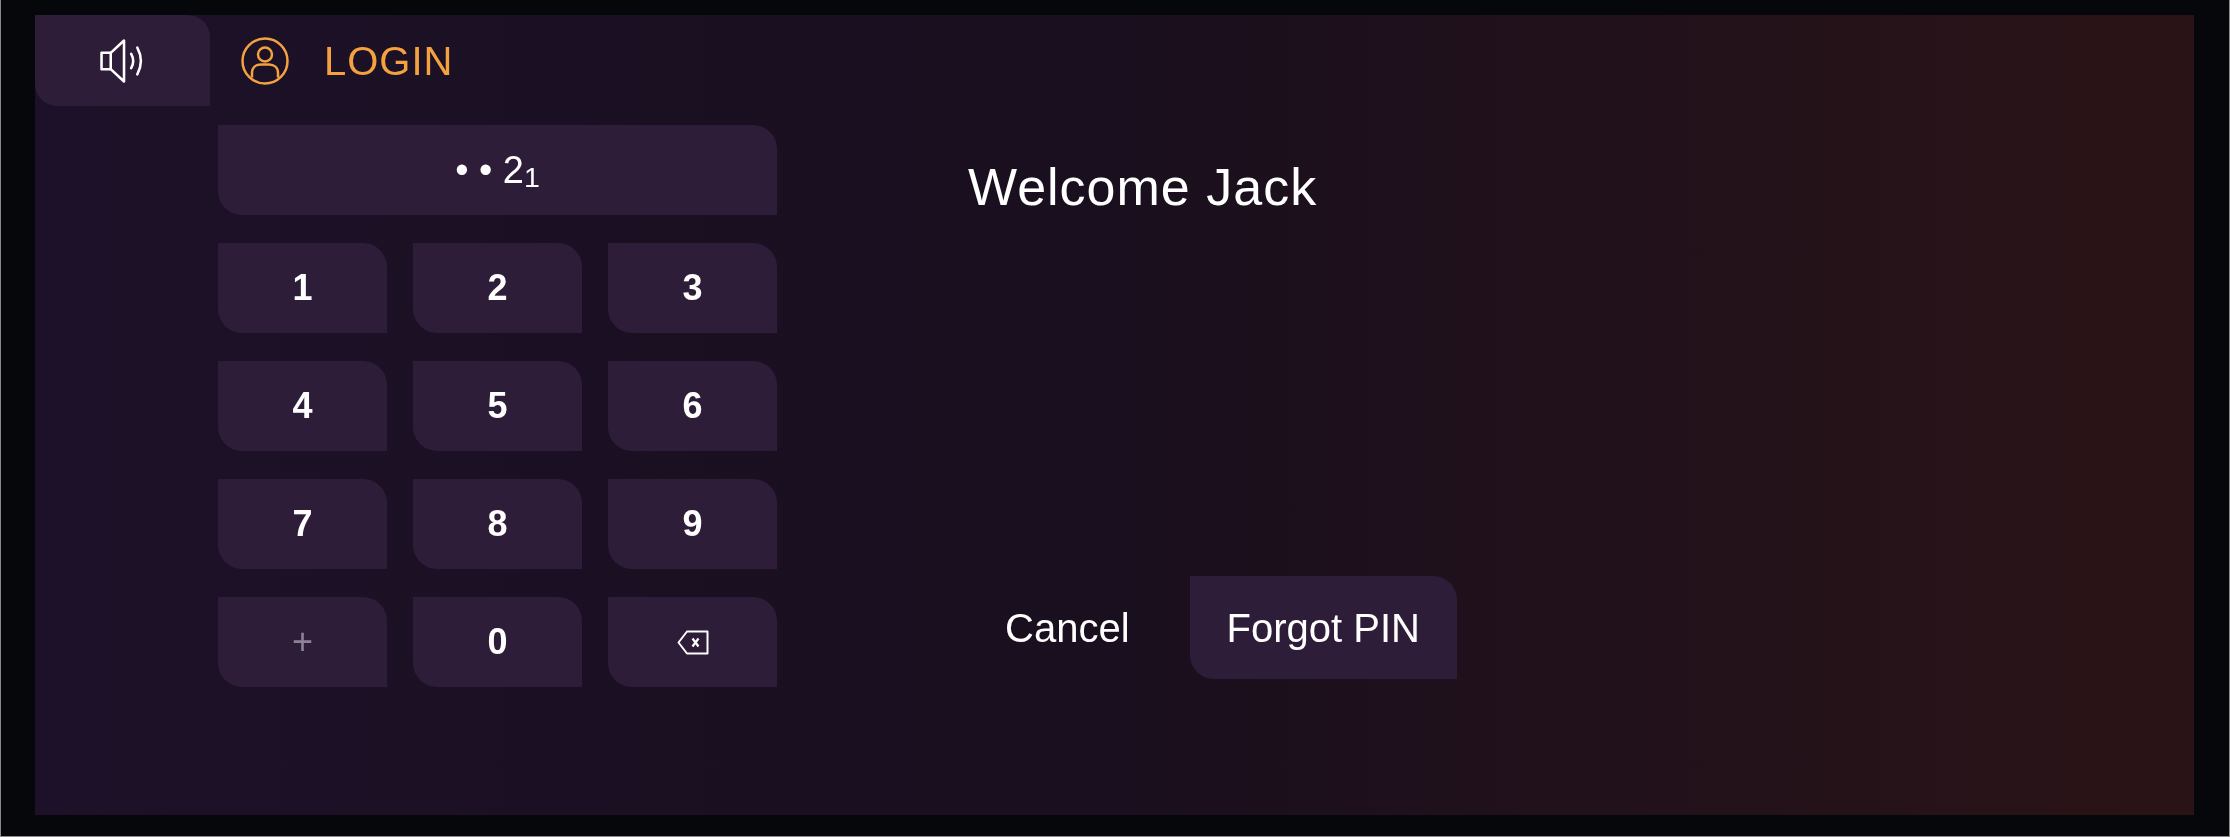 This screenshot has height=837, width=2230. Describe the element at coordinates (497, 406) in the screenshot. I see `keypad-key: 5` at that location.